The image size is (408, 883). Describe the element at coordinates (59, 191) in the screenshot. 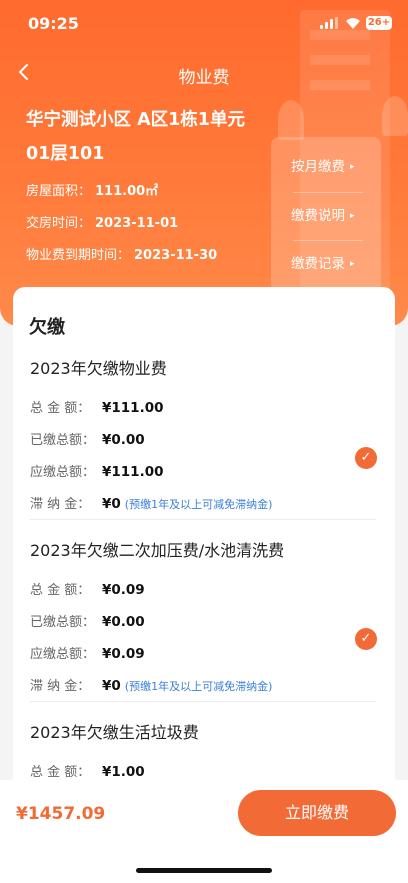

I see `area-label: 房屋面积：` at that location.